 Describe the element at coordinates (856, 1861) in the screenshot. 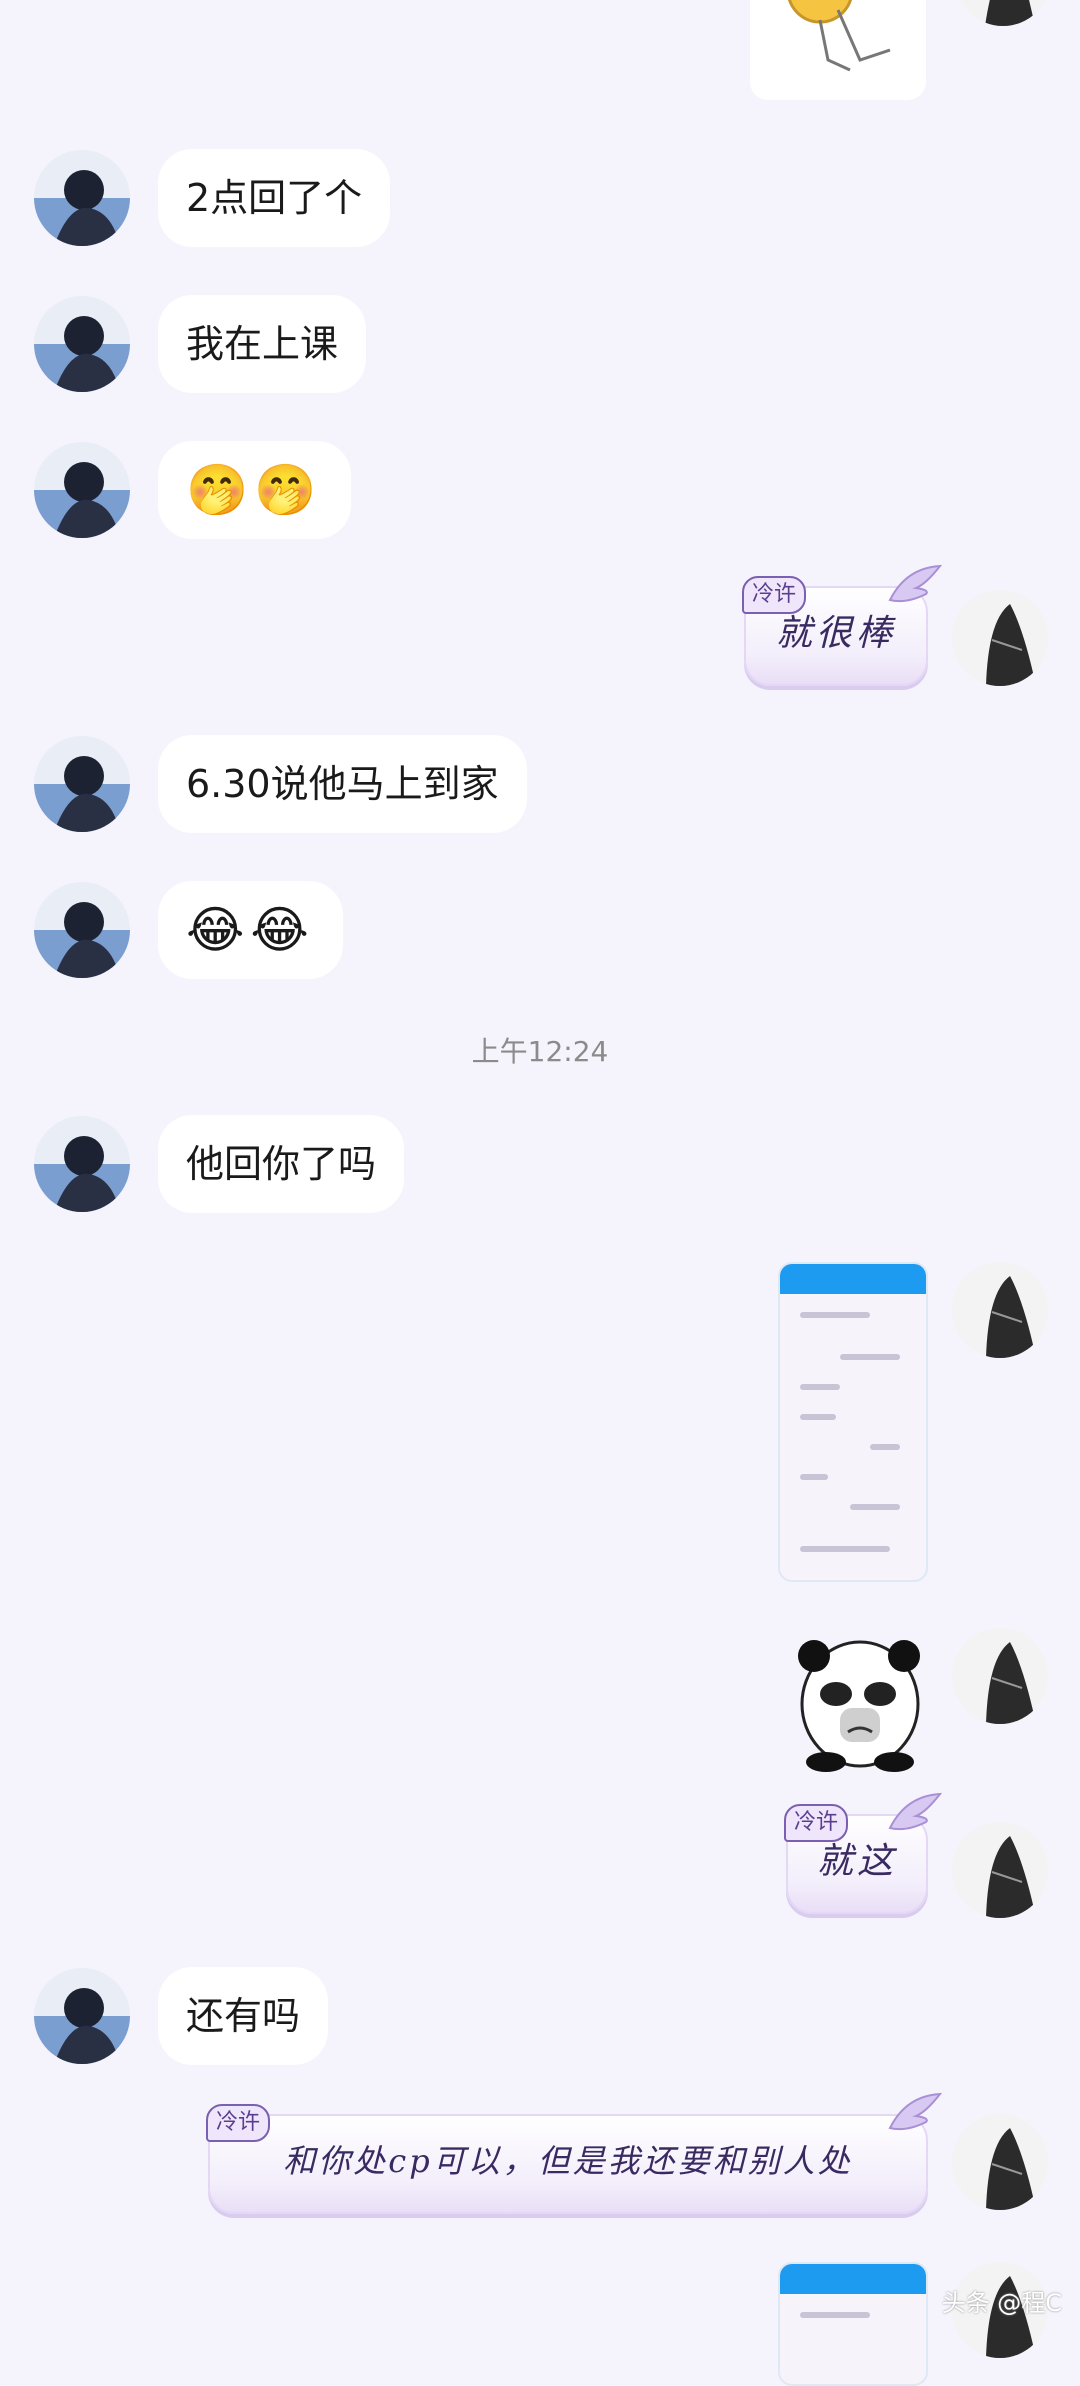

I see `card-text: 就这` at that location.